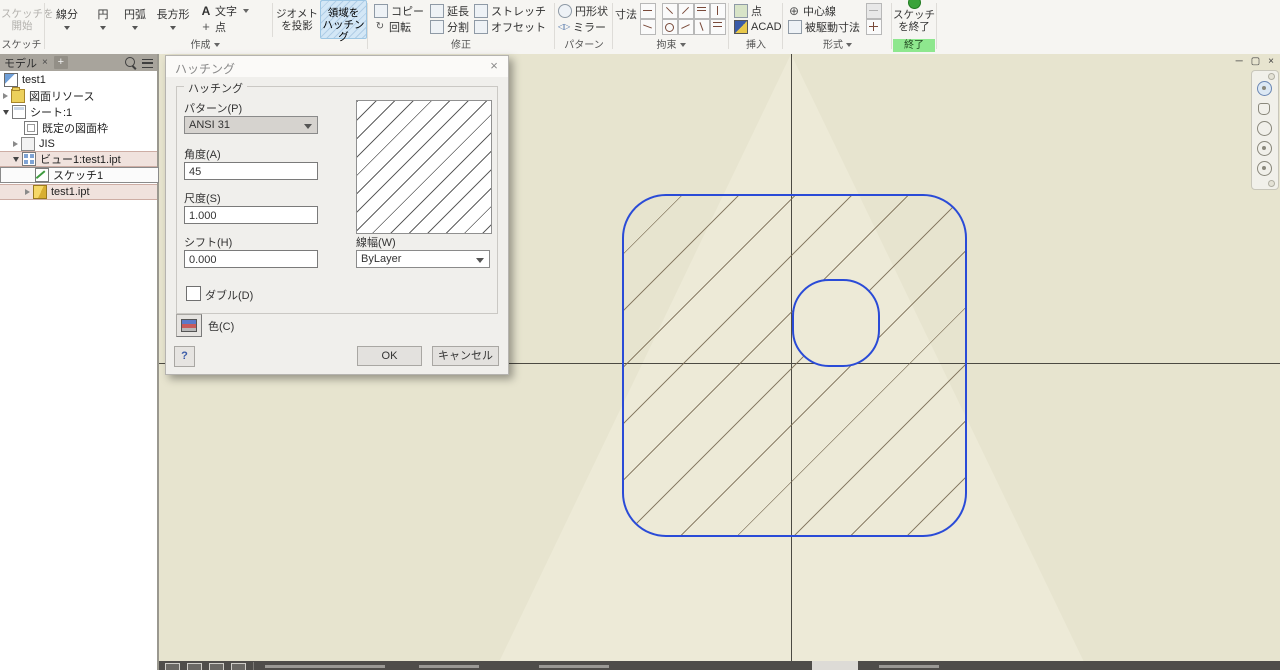 This screenshot has width=1280, height=670. What do you see at coordinates (389, 356) in the screenshot?
I see `ok-button: OK` at bounding box center [389, 356].